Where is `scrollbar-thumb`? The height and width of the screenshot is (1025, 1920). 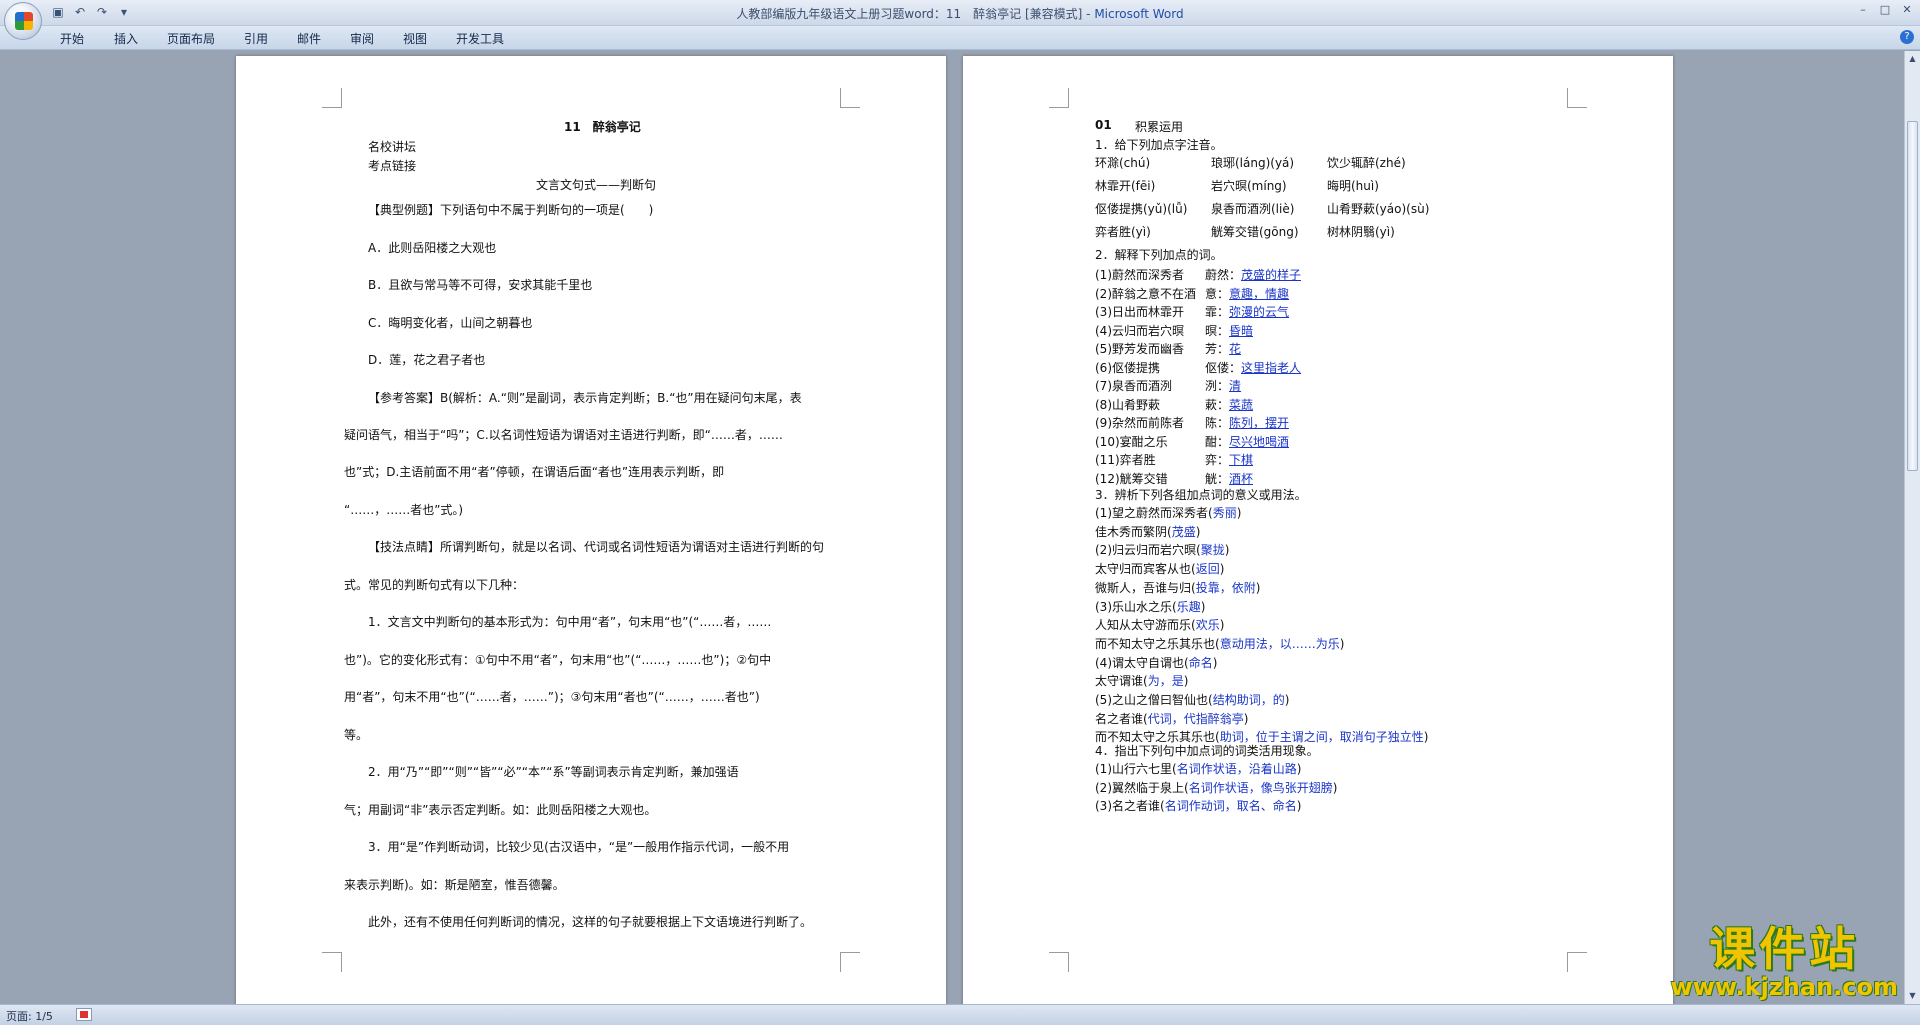 scrollbar-thumb is located at coordinates (1912, 296).